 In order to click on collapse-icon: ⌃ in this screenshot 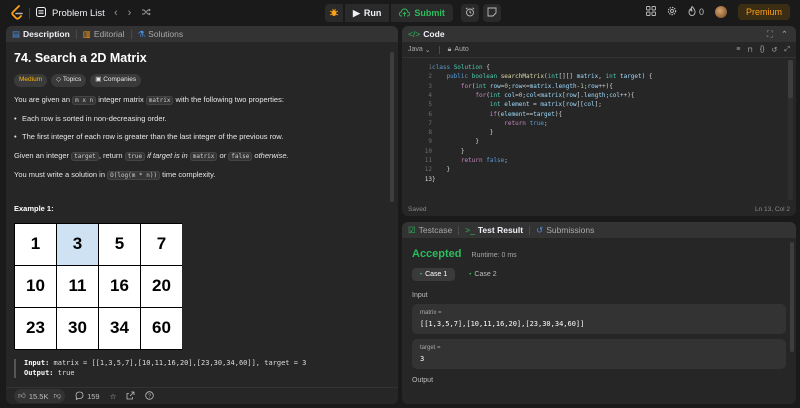, I will do `click(784, 34)`.